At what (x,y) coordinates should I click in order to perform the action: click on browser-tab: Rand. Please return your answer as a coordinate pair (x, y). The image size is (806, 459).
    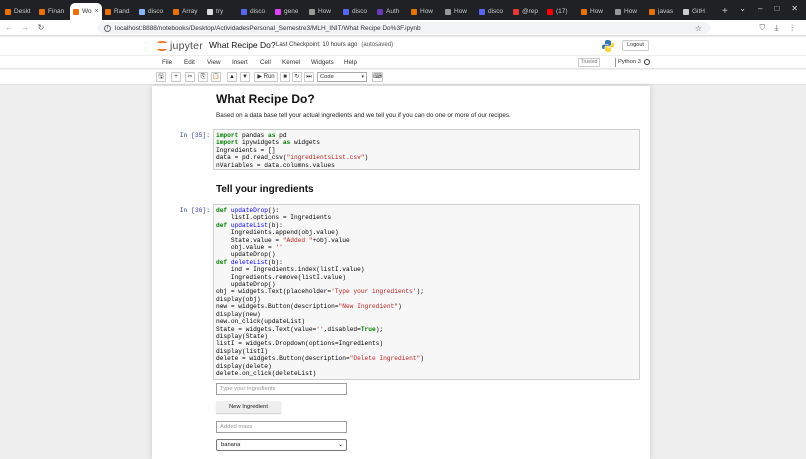
    Looking at the image, I should click on (119, 11).